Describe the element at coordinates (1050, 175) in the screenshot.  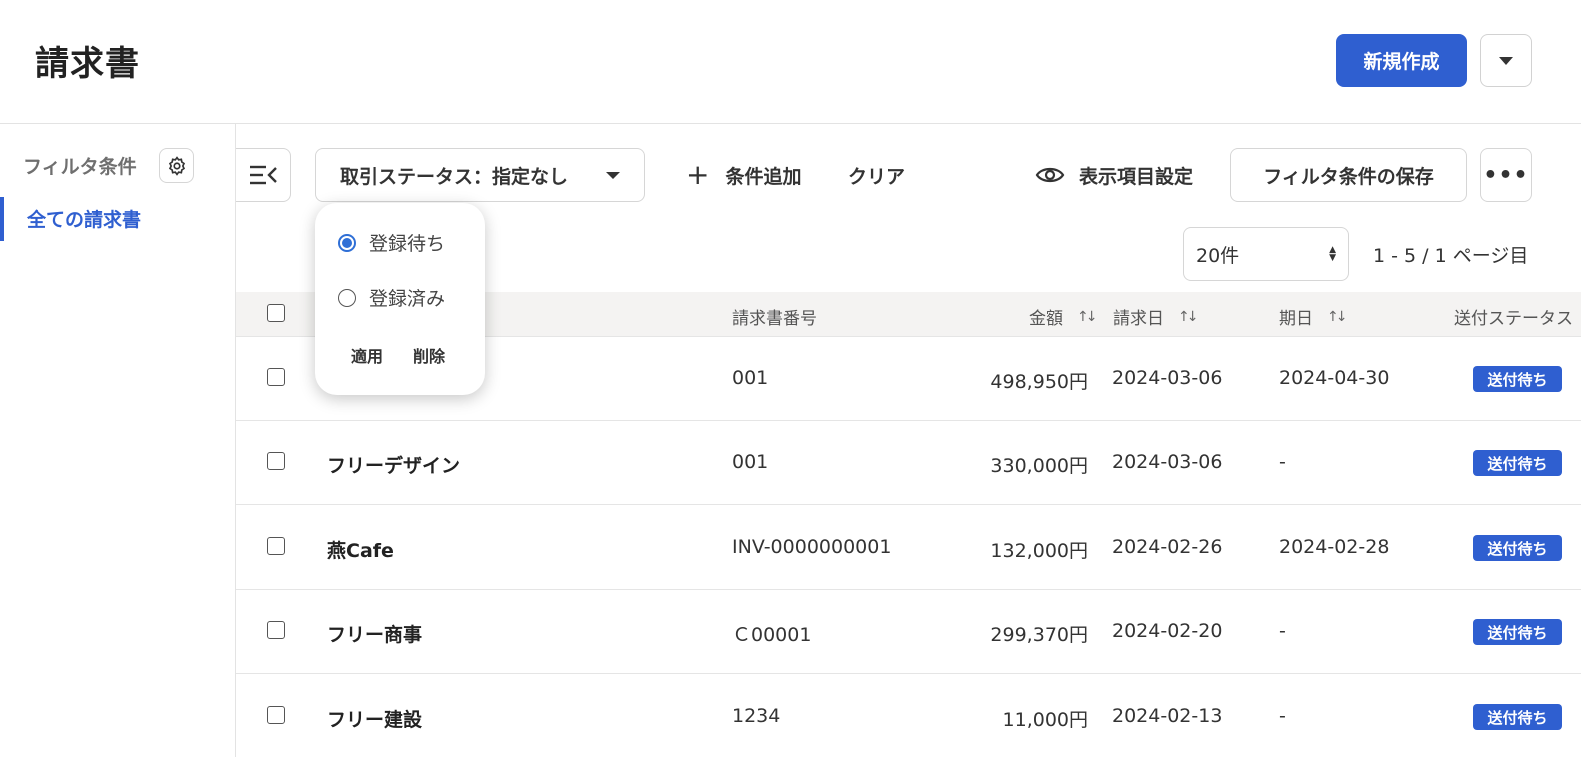
I see `eye-icon` at that location.